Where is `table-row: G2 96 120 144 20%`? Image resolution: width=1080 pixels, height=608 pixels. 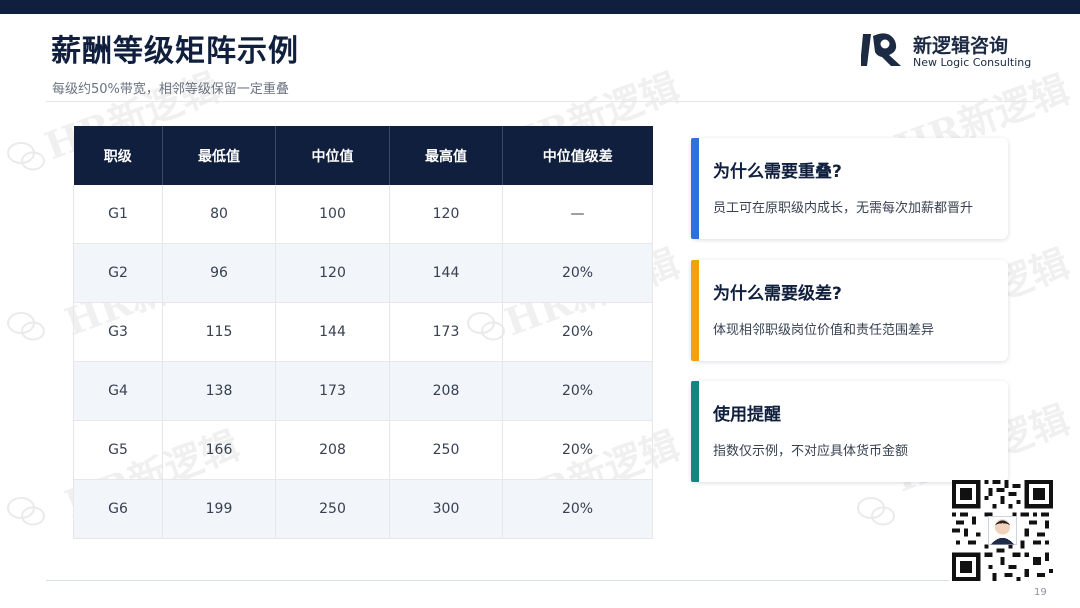 table-row: G2 96 120 144 20% is located at coordinates (363, 273).